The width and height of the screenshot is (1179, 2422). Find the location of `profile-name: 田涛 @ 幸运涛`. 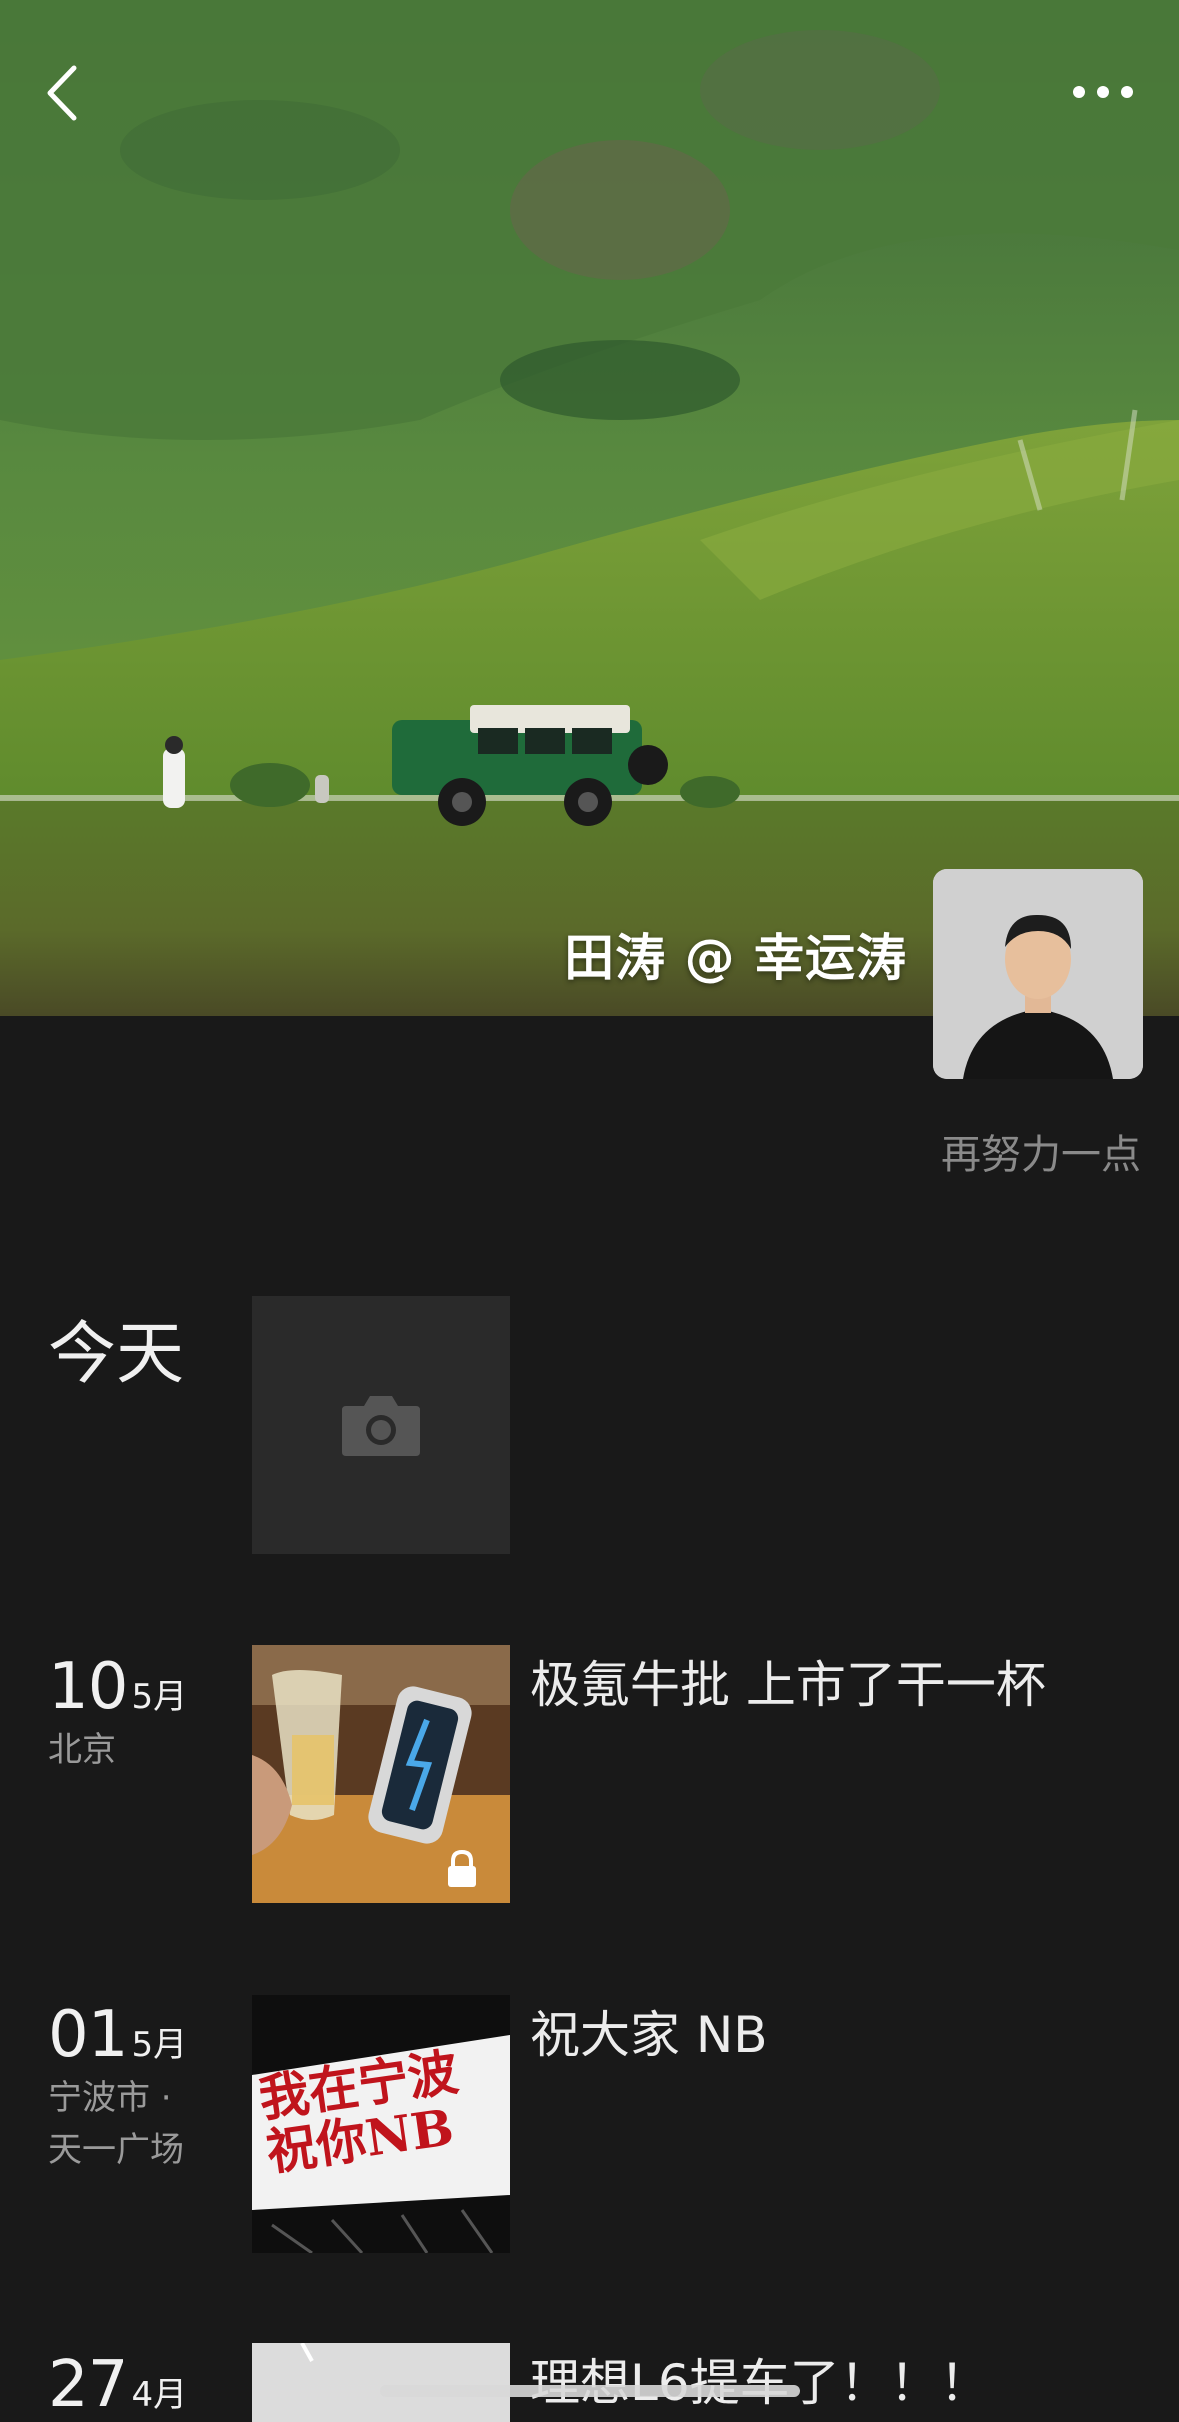

profile-name: 田涛 @ 幸运涛 is located at coordinates (735, 958).